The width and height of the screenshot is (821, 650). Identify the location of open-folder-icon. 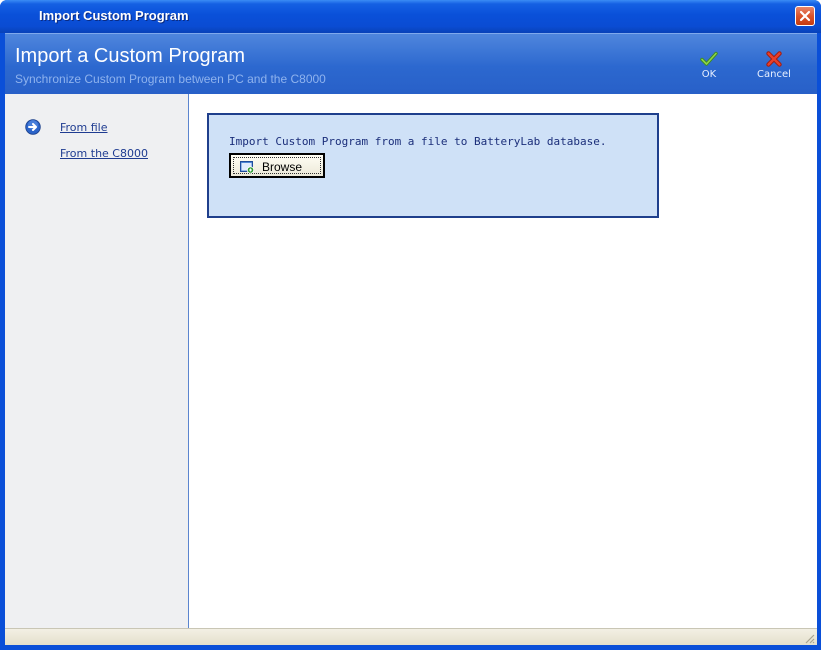
(247, 167).